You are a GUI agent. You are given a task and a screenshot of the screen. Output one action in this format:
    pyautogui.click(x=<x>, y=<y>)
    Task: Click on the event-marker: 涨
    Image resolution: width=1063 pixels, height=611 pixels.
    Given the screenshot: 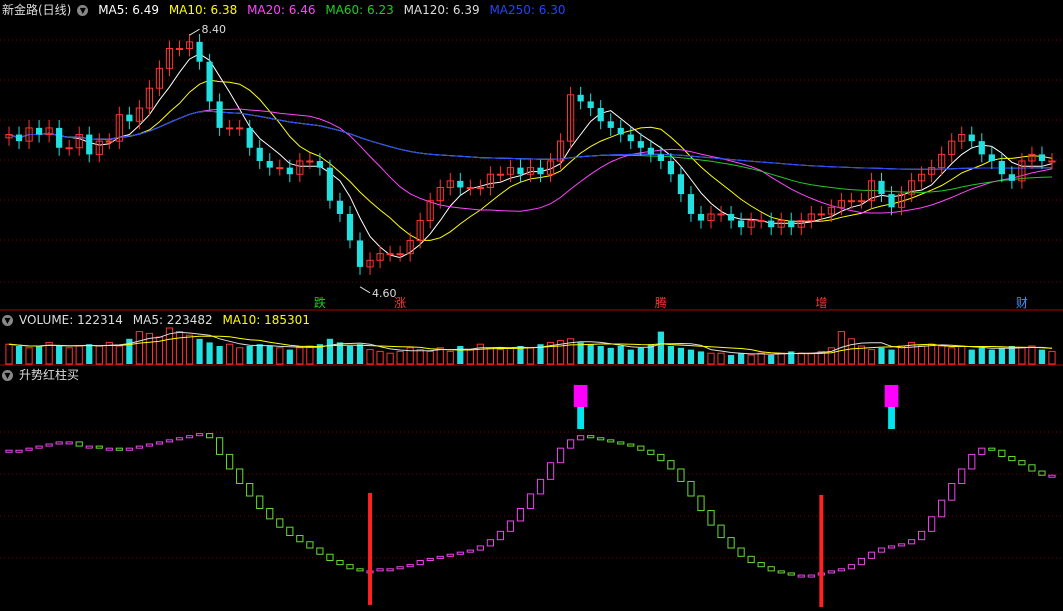 What is the action you would take?
    pyautogui.click(x=400, y=302)
    